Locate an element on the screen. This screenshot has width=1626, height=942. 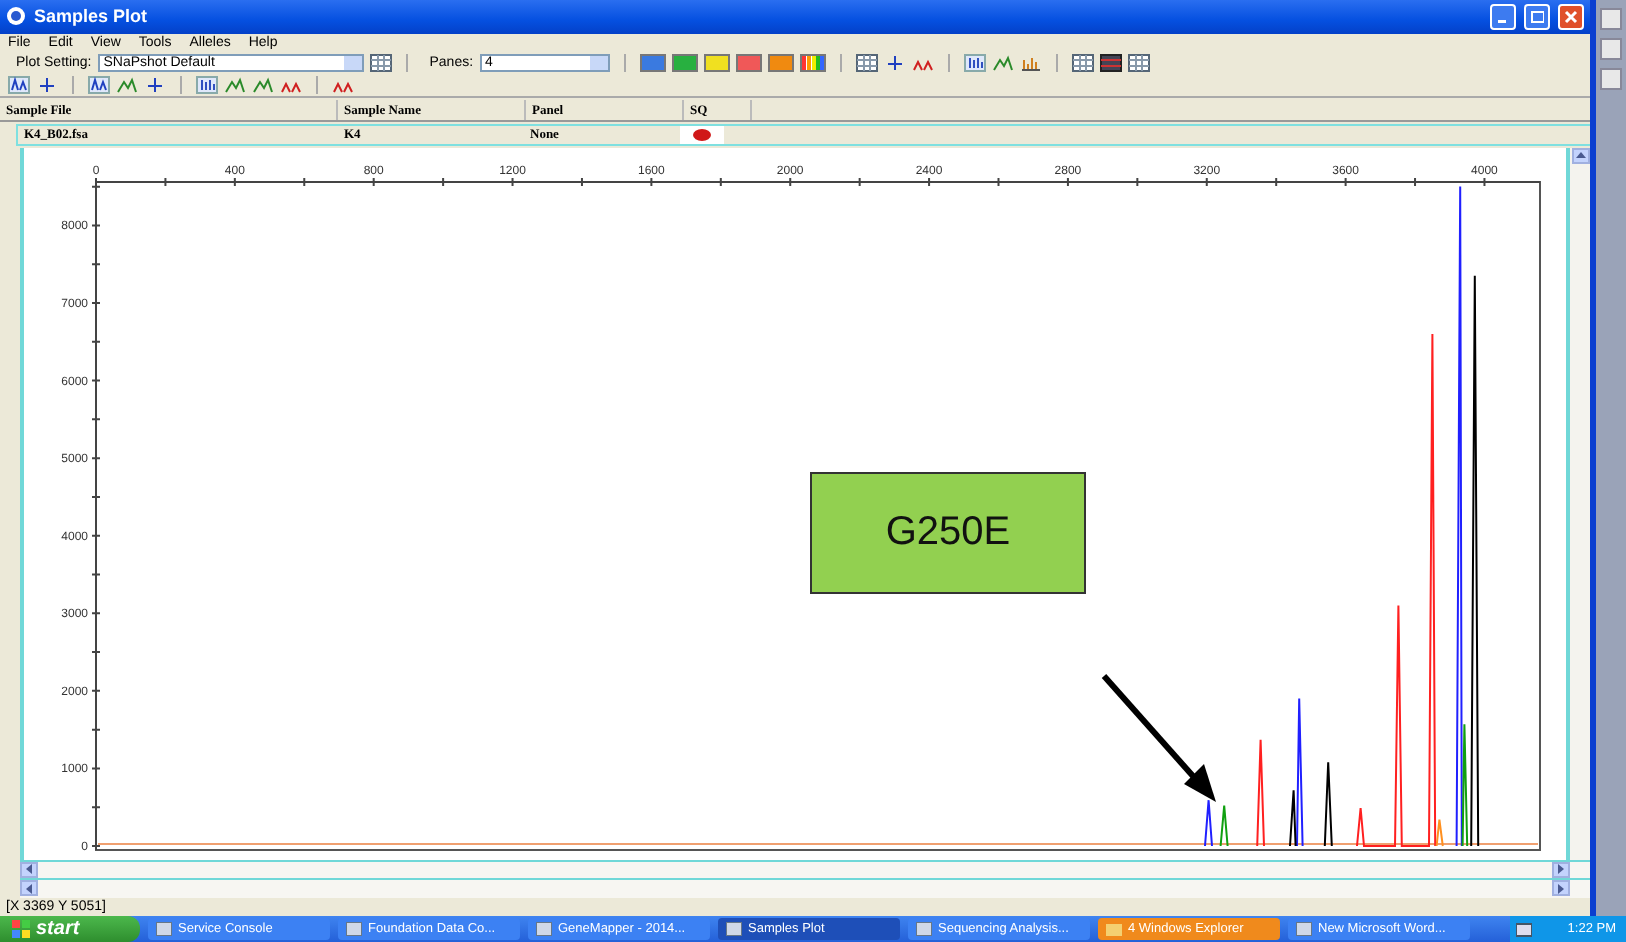
plot-settings-icon is located at coordinates (380, 62).